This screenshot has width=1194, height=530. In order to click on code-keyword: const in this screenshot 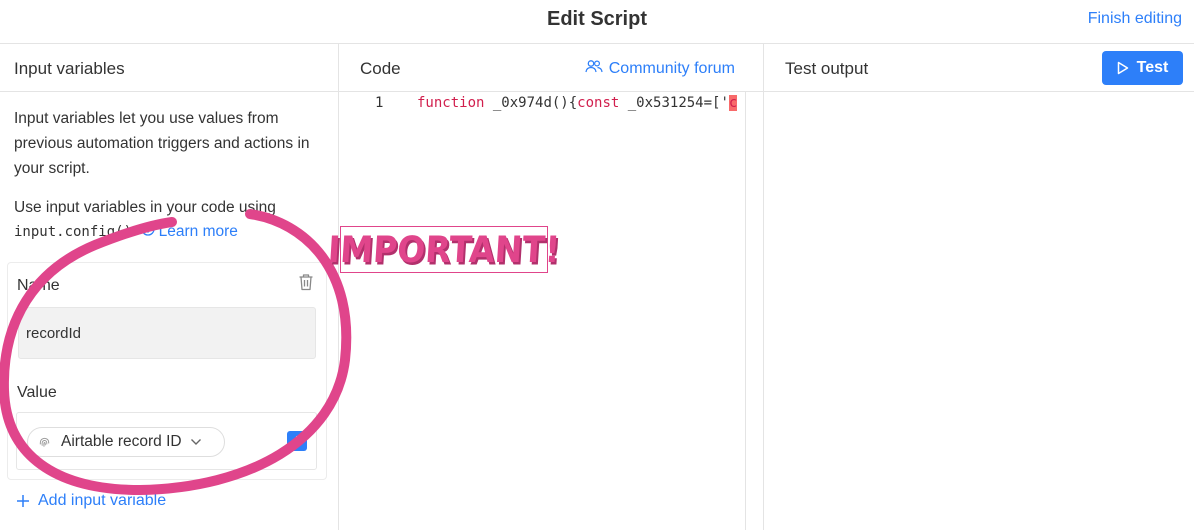, I will do `click(598, 103)`.